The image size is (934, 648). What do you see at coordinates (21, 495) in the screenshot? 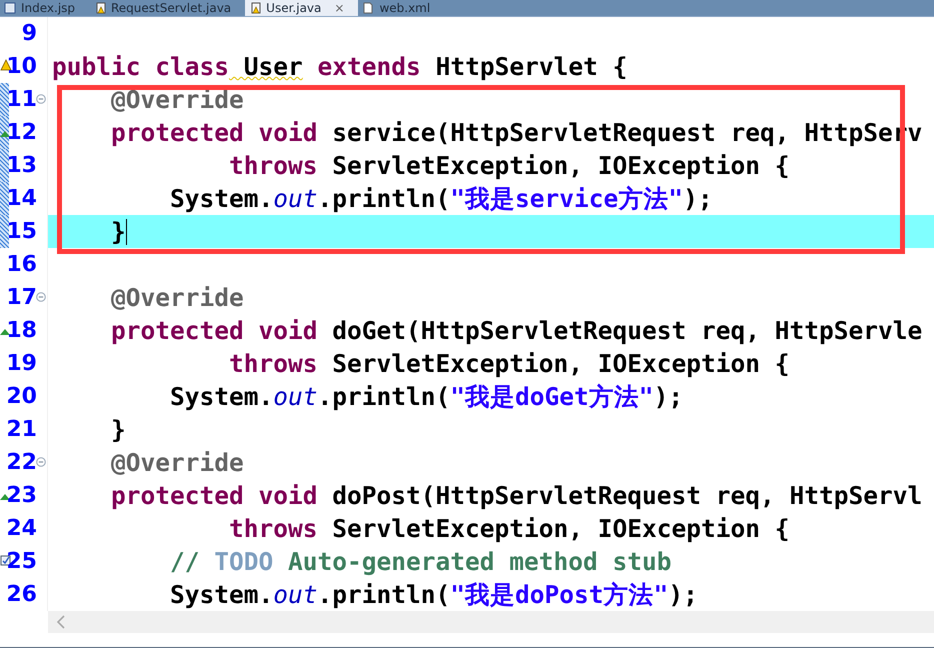
I see `line-number: 23` at bounding box center [21, 495].